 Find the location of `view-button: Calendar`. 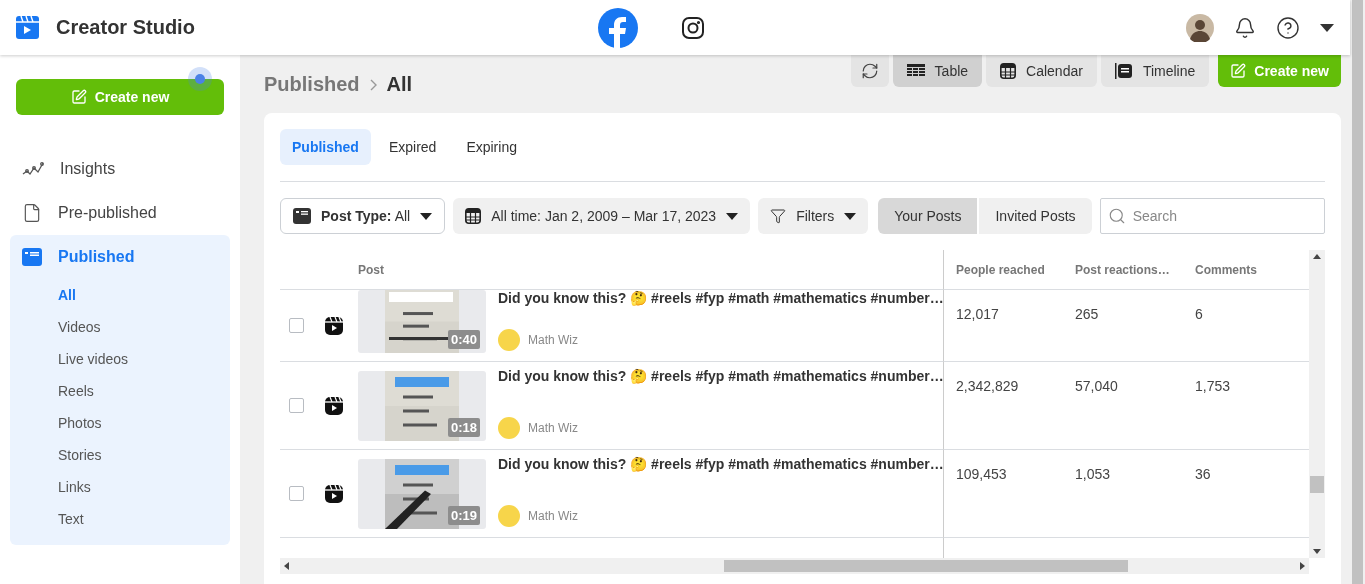

view-button: Calendar is located at coordinates (1041, 71).